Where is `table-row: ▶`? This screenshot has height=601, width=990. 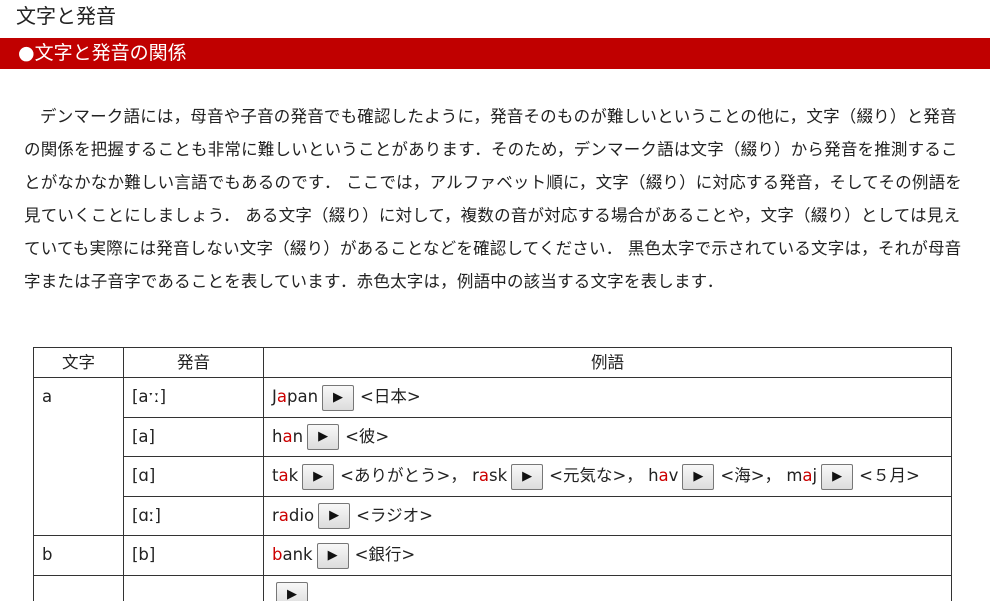 table-row: ▶ is located at coordinates (492, 587).